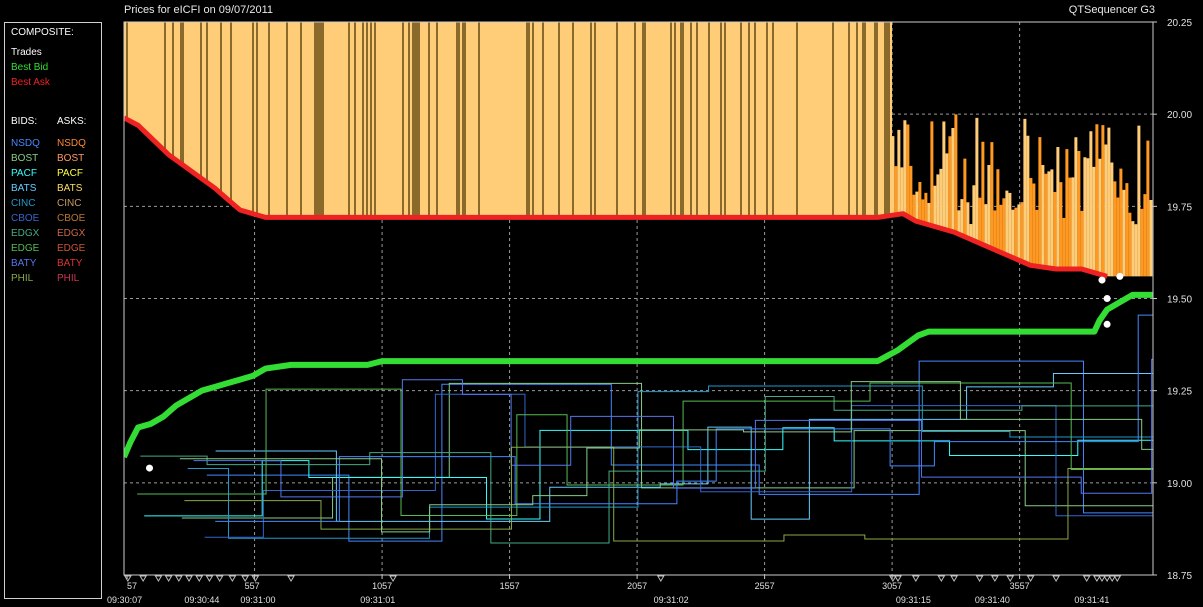 This screenshot has height=607, width=1203. What do you see at coordinates (992, 600) in the screenshot?
I see `time-label: 09:31:40` at bounding box center [992, 600].